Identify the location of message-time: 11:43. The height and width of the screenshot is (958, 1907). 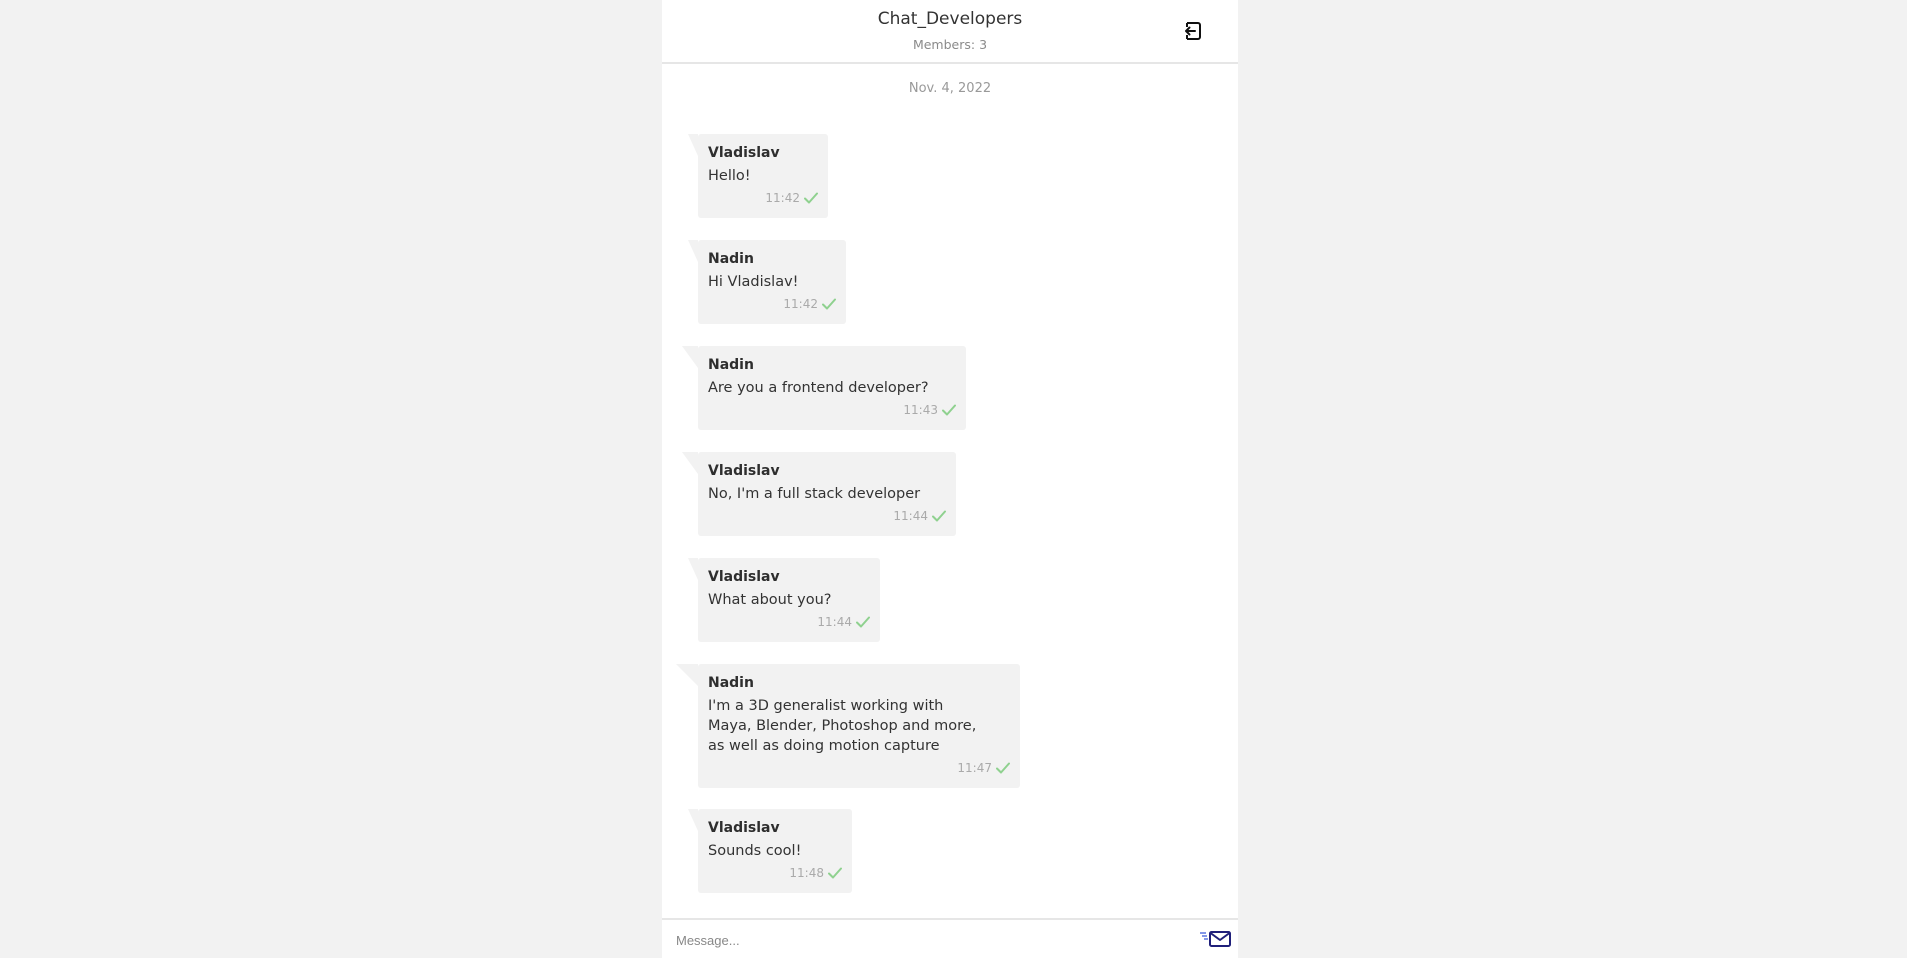
(920, 410).